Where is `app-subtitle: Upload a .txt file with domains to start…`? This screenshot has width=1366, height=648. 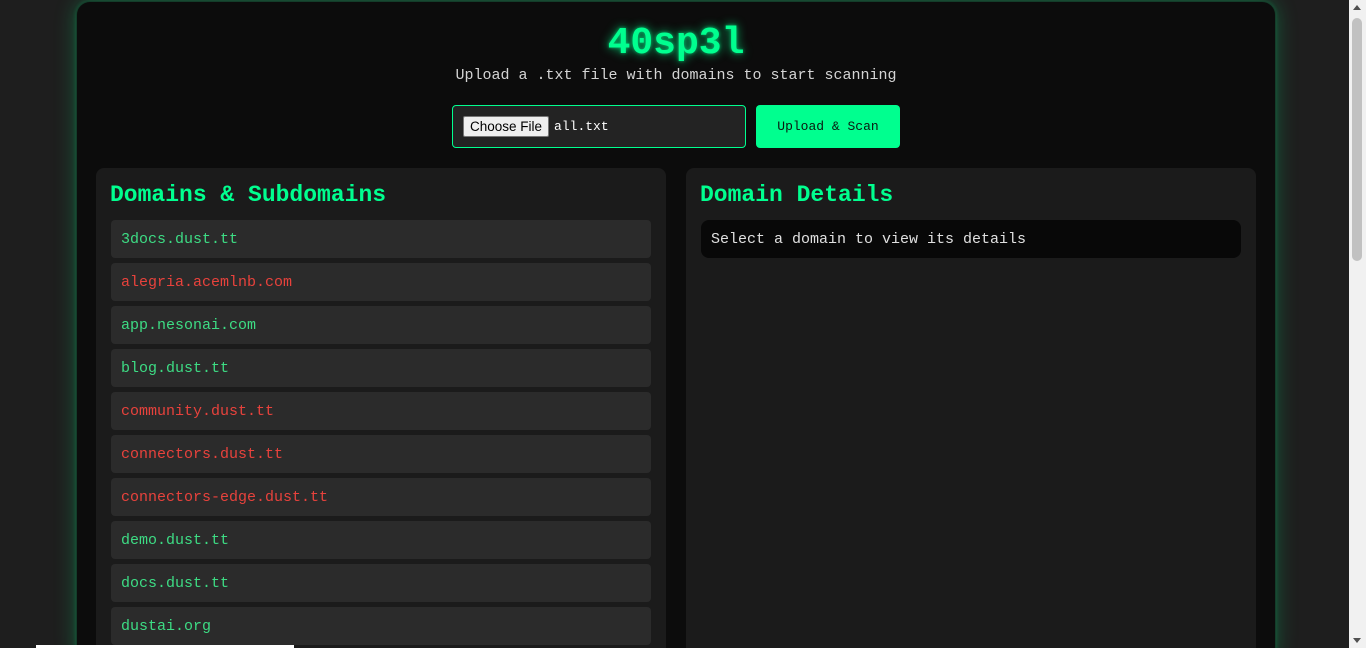
app-subtitle: Upload a .txt file with domains to start… is located at coordinates (676, 75).